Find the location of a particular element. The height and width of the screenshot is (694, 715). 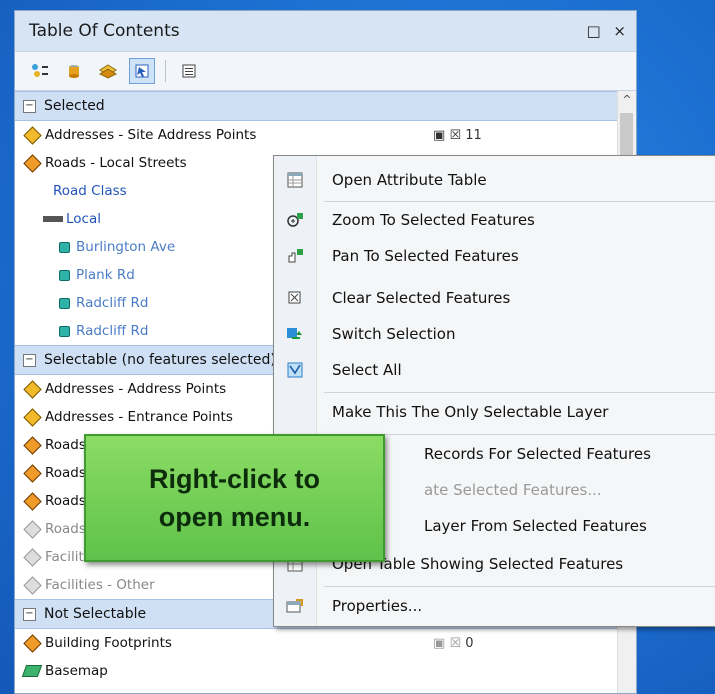

group-label: Selected is located at coordinates (74, 106).